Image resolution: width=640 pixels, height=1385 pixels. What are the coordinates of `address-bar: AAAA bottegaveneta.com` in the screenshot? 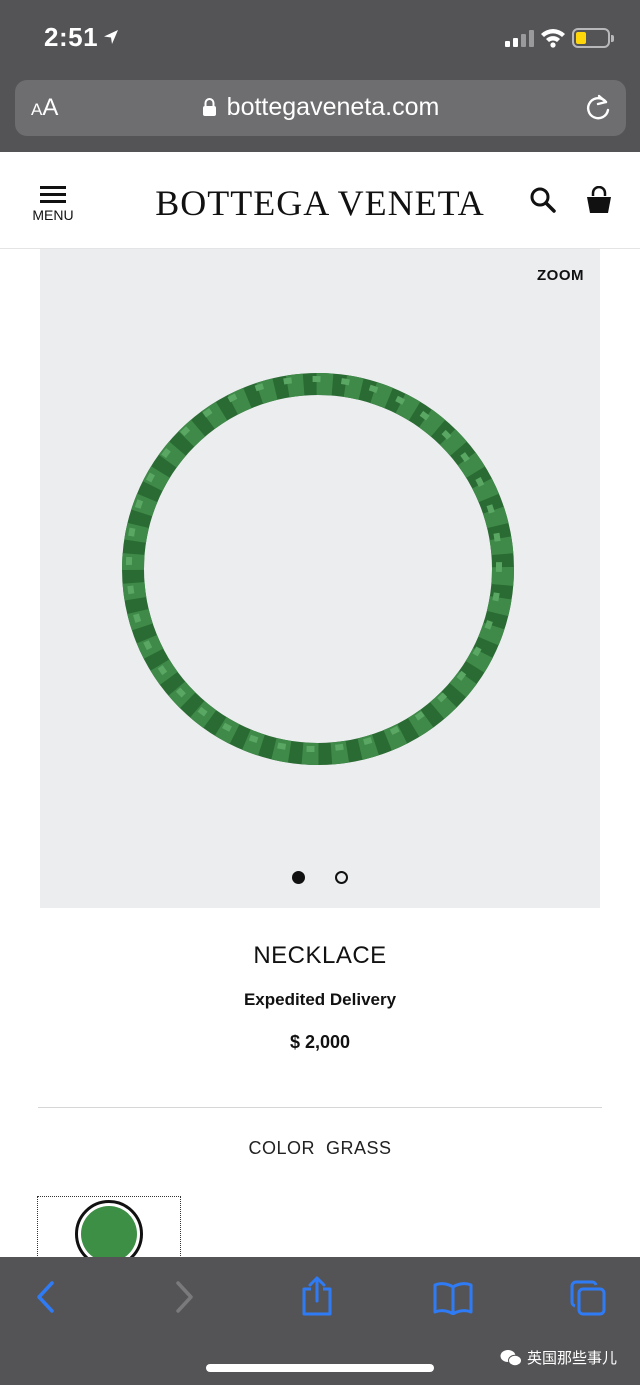 It's located at (320, 108).